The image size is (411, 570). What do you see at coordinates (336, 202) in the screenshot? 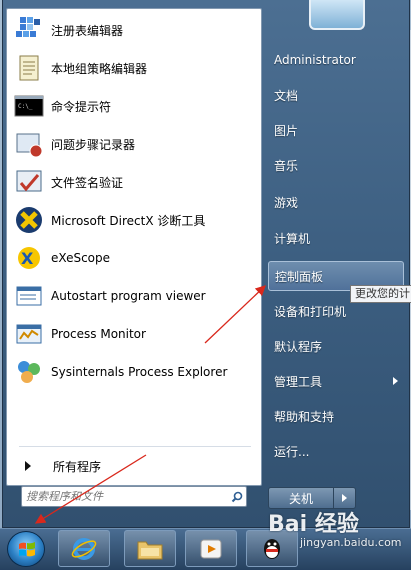
I see `right-item-games: 游戏` at bounding box center [336, 202].